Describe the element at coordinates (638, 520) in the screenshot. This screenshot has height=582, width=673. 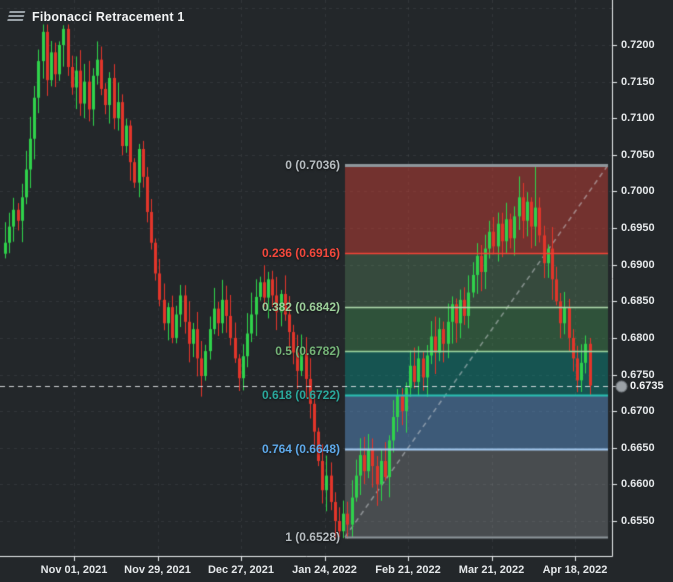
I see `price-tick-label: 0.6550` at that location.